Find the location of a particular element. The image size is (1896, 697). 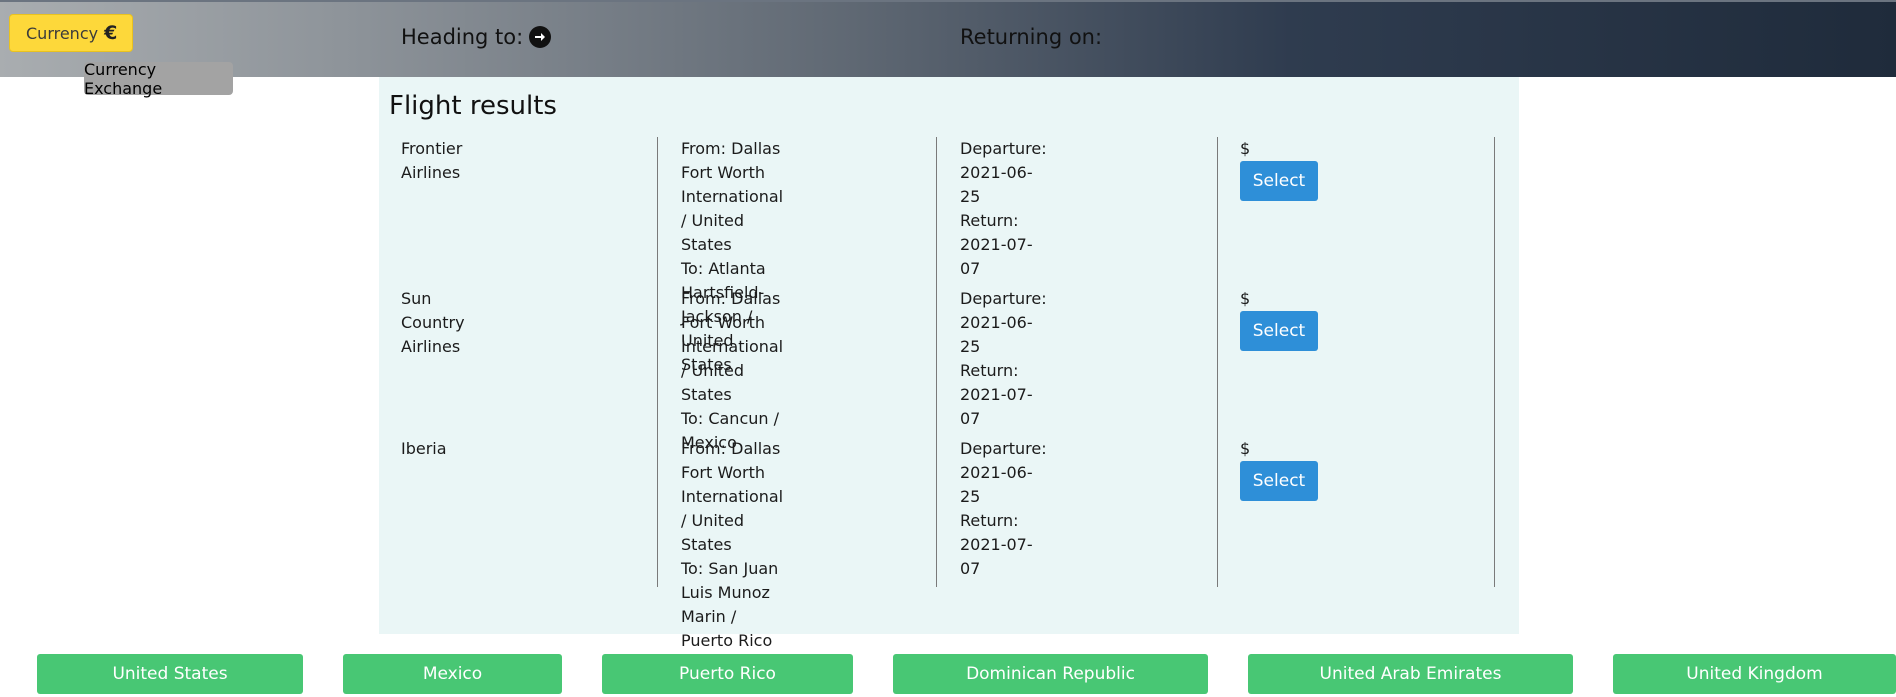

route-to-line-2: Puerto Rico is located at coordinates (727, 640).